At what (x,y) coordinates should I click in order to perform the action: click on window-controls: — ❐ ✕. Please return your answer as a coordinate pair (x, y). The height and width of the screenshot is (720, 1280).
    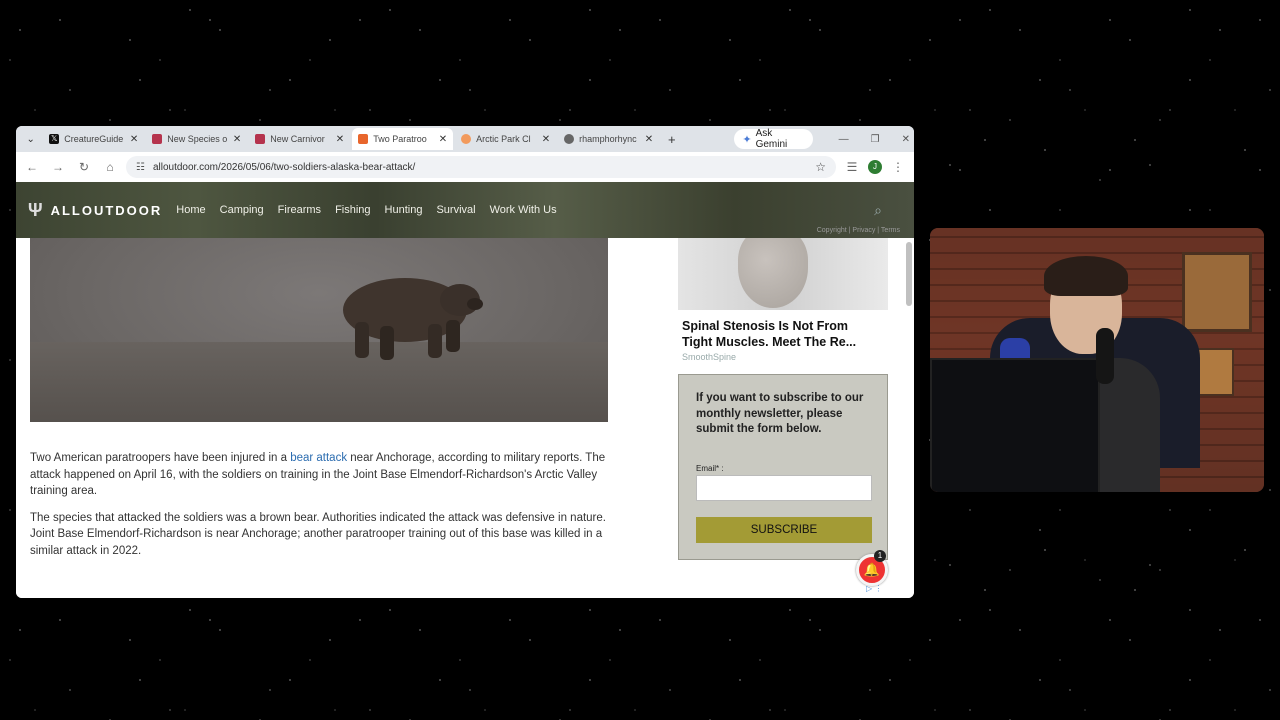
    Looking at the image, I should click on (874, 139).